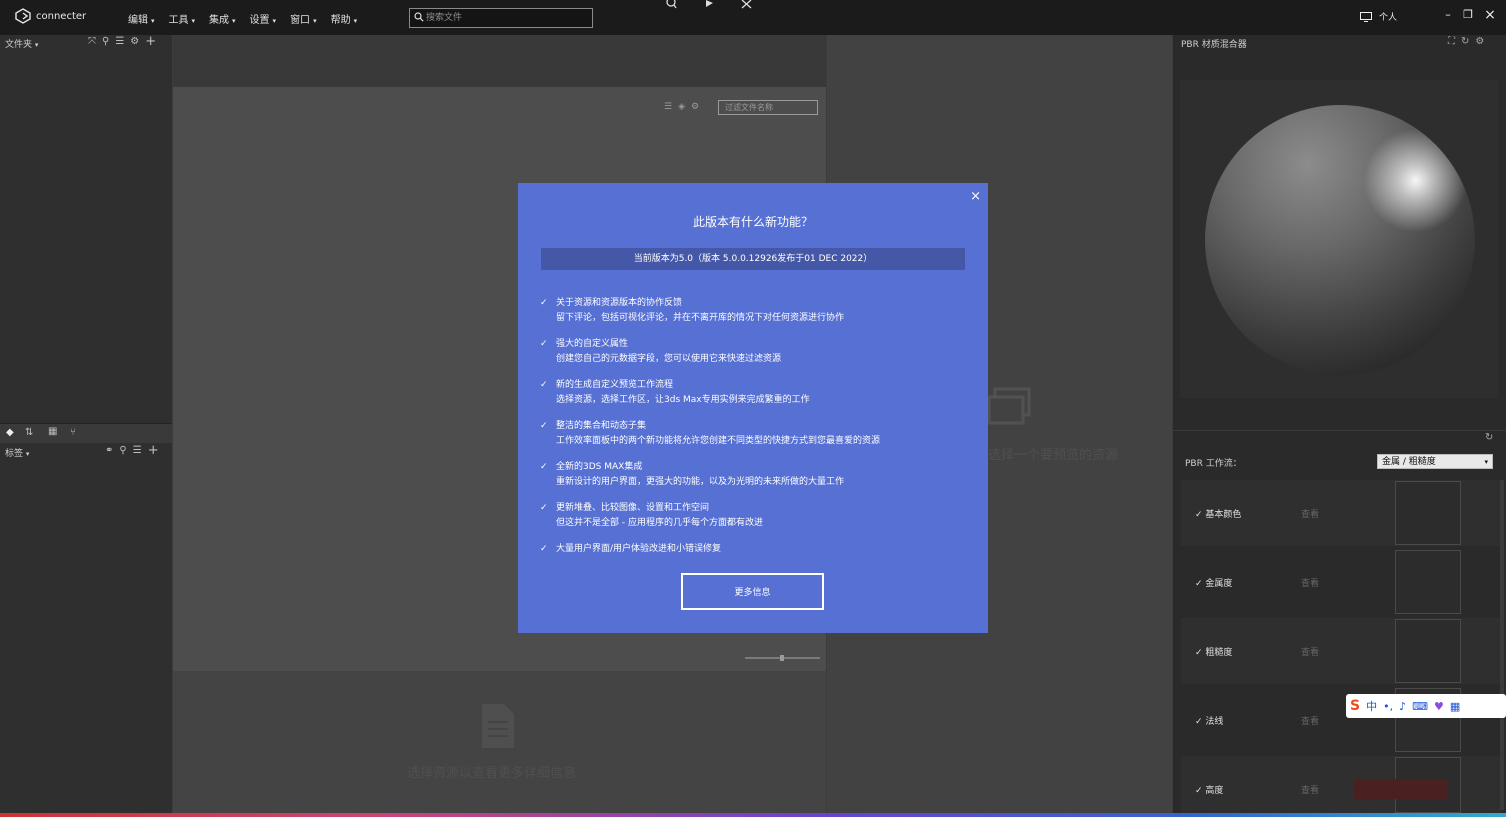 The width and height of the screenshot is (1506, 817). I want to click on menu-tools-label: 工具, so click(178, 20).